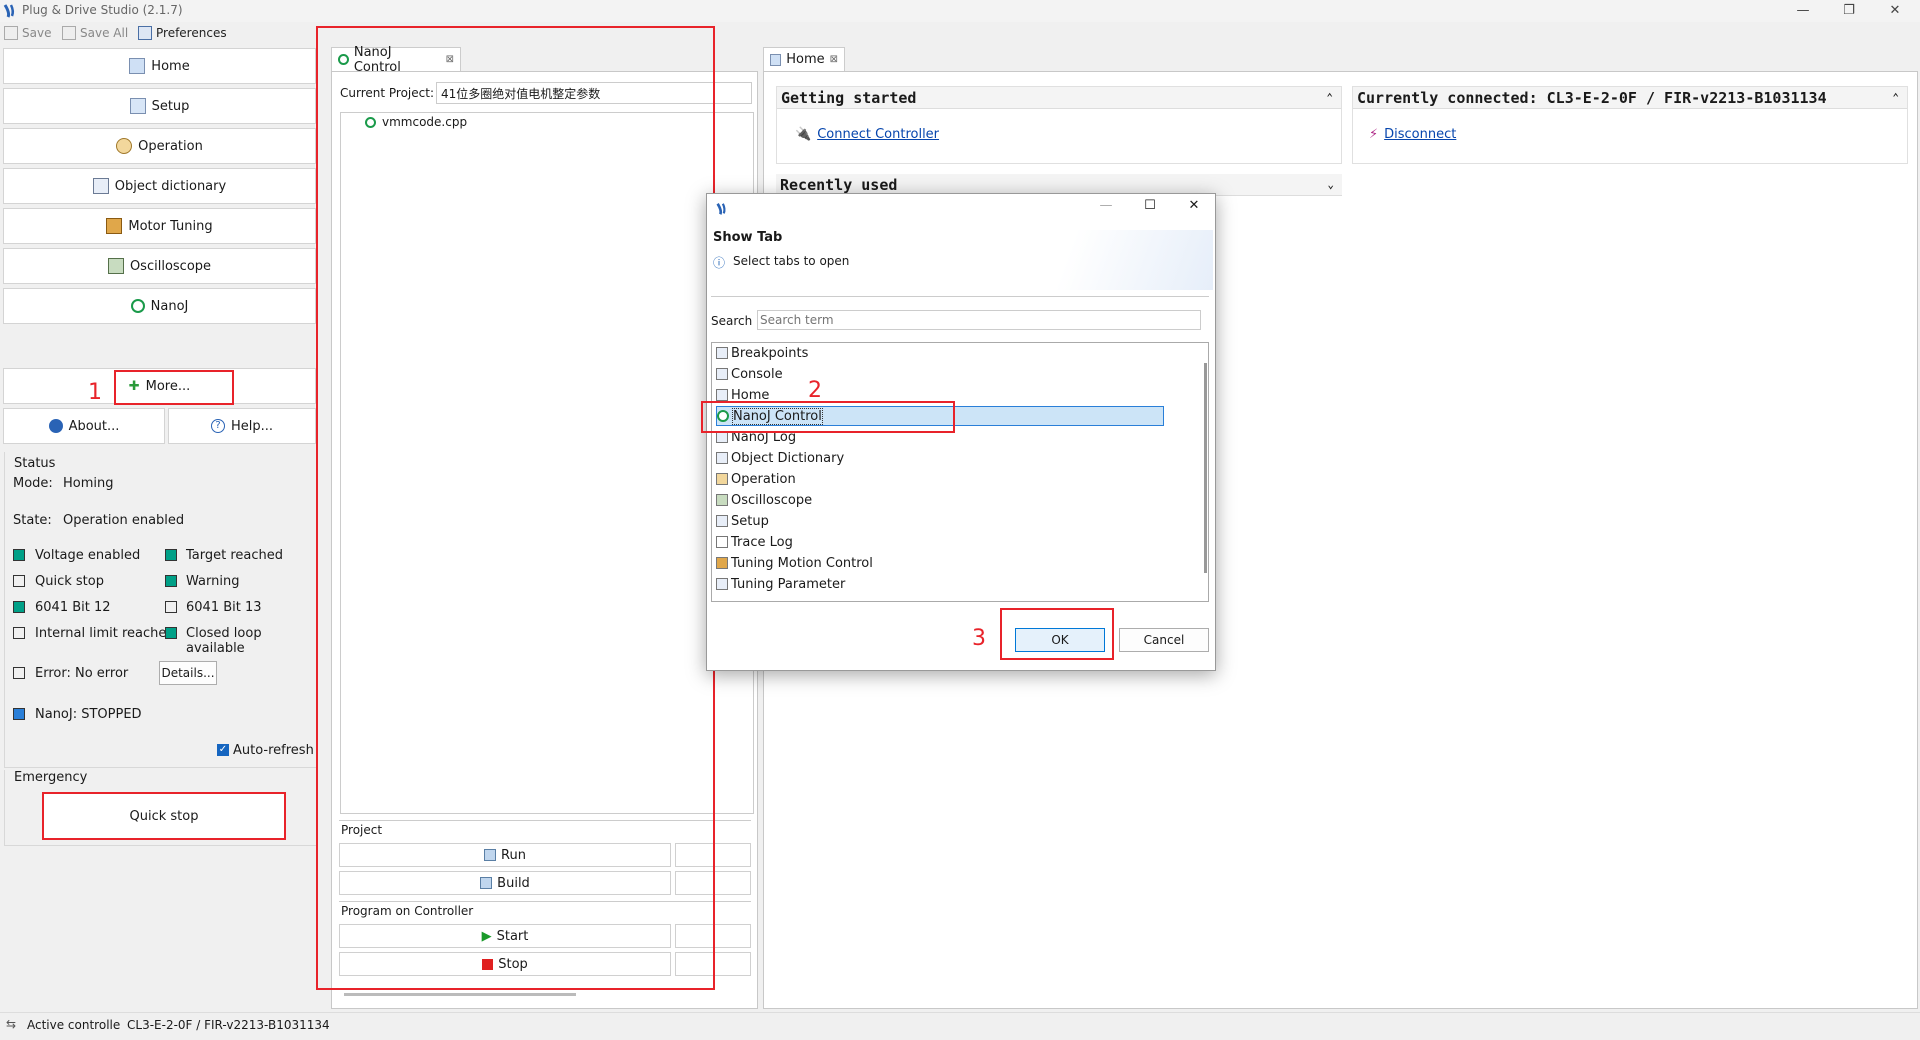 The width and height of the screenshot is (1920, 1040). What do you see at coordinates (228, 1025) in the screenshot?
I see `active-controller-value: CL3-E-2-0F / FIR-v2213-B1031134` at bounding box center [228, 1025].